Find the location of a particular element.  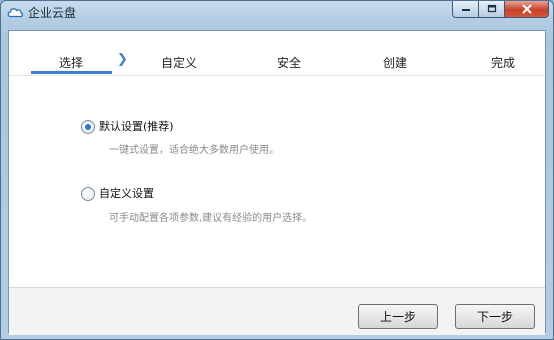

prev-button: 上一步 is located at coordinates (398, 316).